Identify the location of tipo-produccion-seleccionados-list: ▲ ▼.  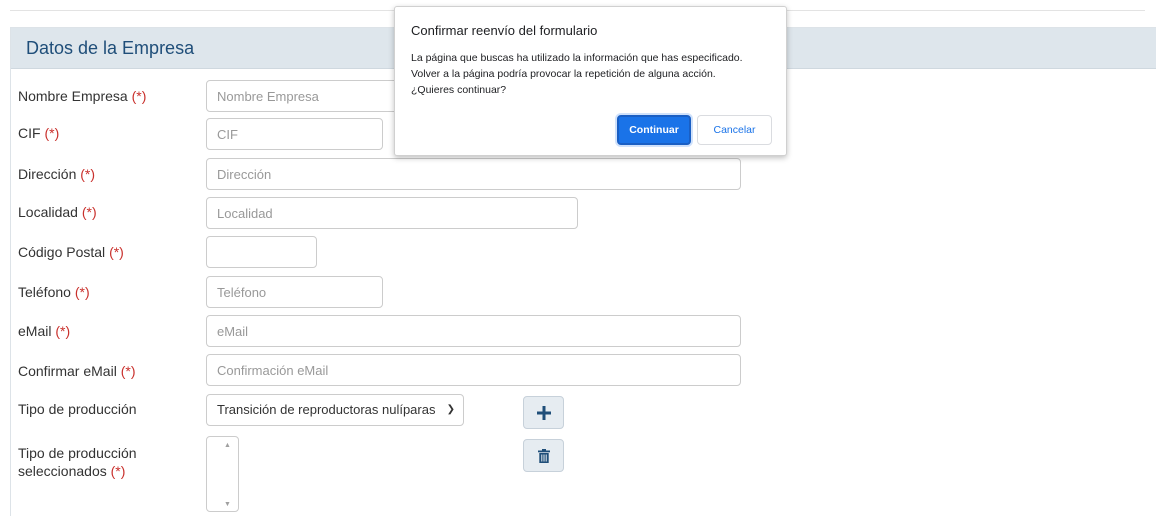
(222, 474).